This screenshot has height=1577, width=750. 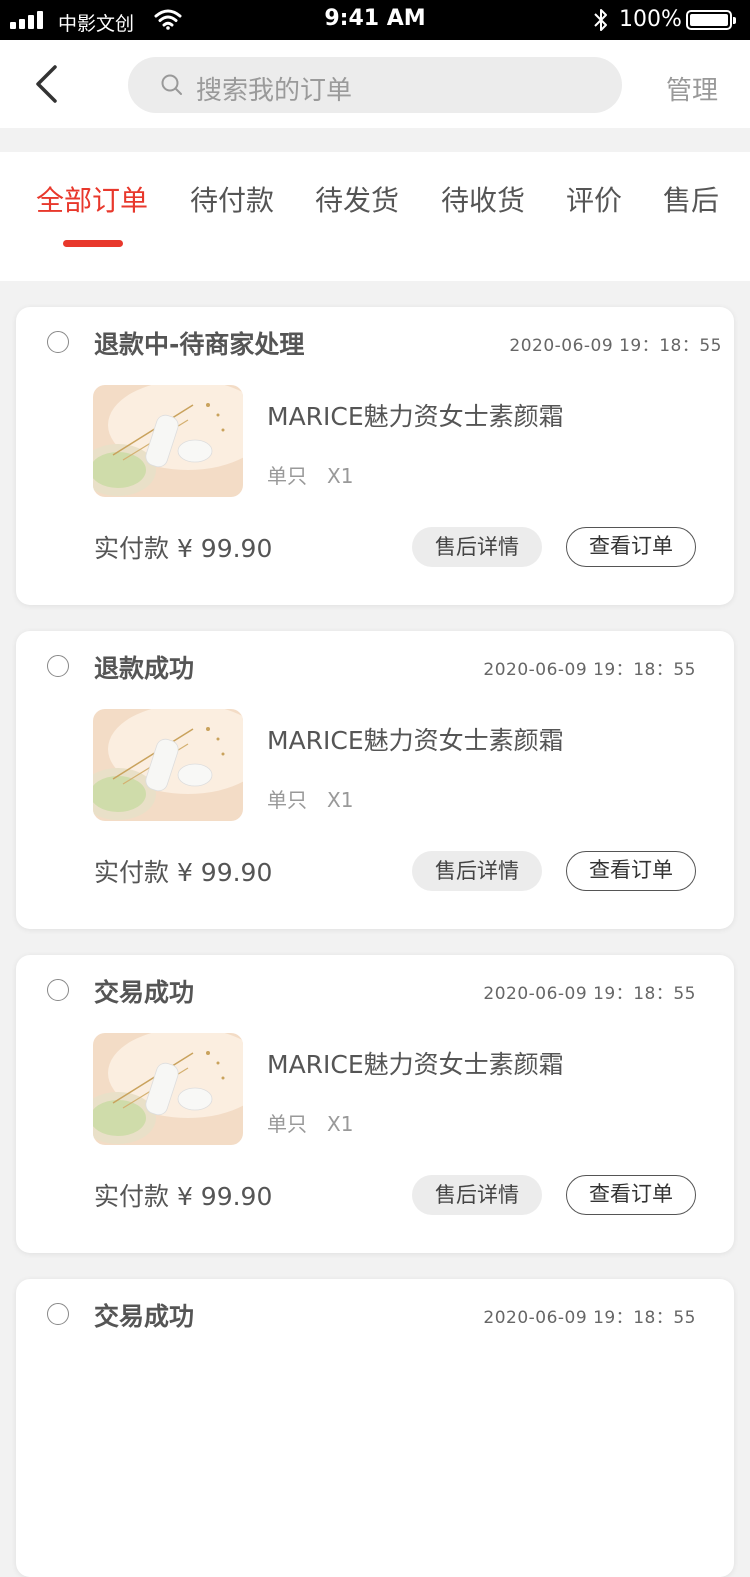 What do you see at coordinates (199, 344) in the screenshot?
I see `order-status: 退款中-待商家处理` at bounding box center [199, 344].